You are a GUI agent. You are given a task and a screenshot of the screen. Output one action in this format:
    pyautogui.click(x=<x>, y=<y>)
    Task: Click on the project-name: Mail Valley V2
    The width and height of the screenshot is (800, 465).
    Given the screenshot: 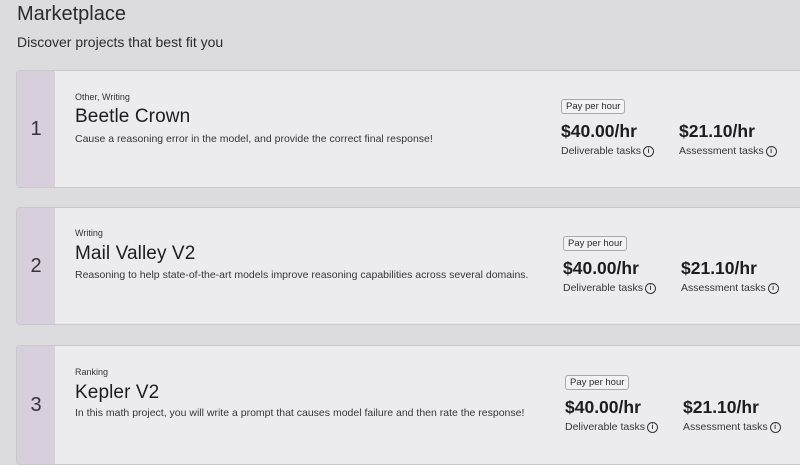 What is the action you would take?
    pyautogui.click(x=305, y=254)
    